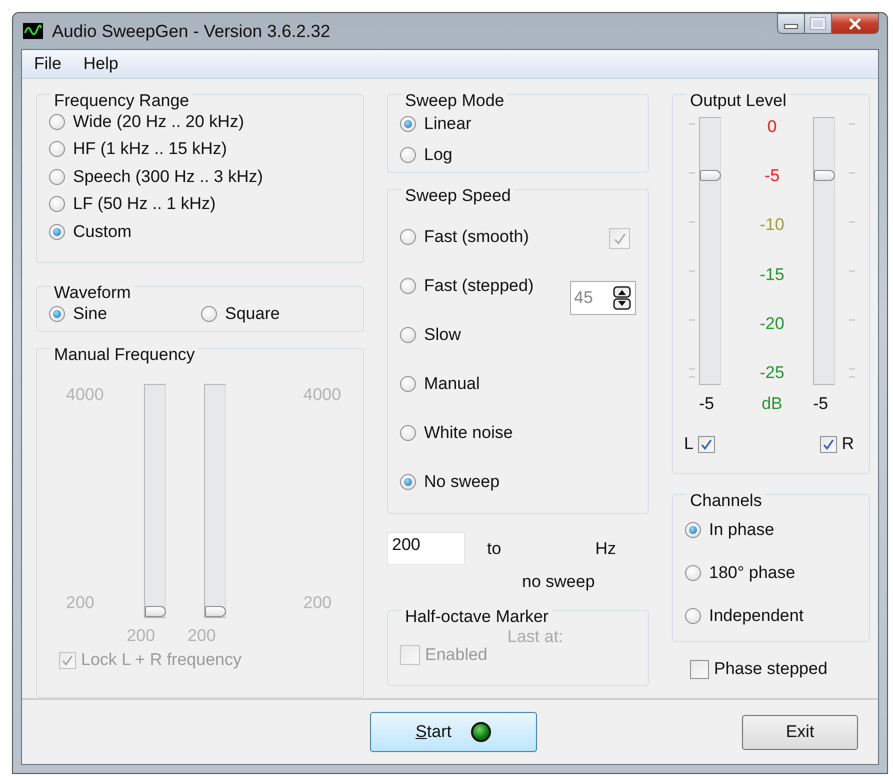 Image resolution: width=893 pixels, height=780 pixels. What do you see at coordinates (100, 64) in the screenshot?
I see `menu-item: Help` at bounding box center [100, 64].